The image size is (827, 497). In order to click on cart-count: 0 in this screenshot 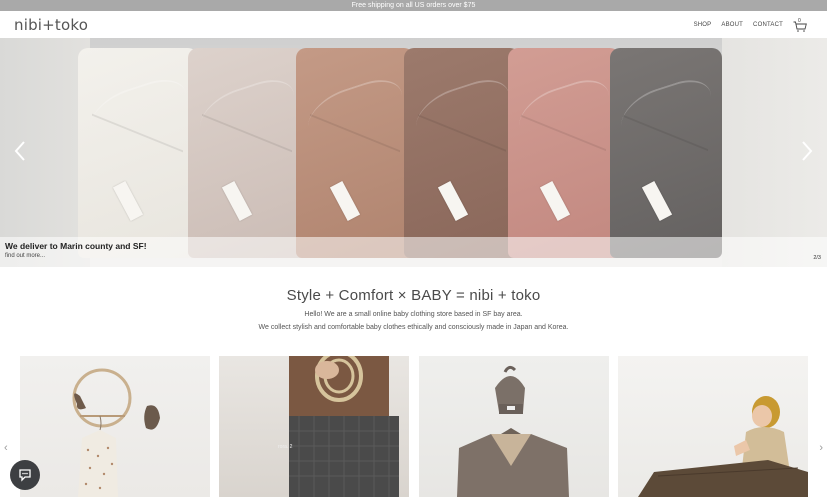, I will do `click(799, 21)`.